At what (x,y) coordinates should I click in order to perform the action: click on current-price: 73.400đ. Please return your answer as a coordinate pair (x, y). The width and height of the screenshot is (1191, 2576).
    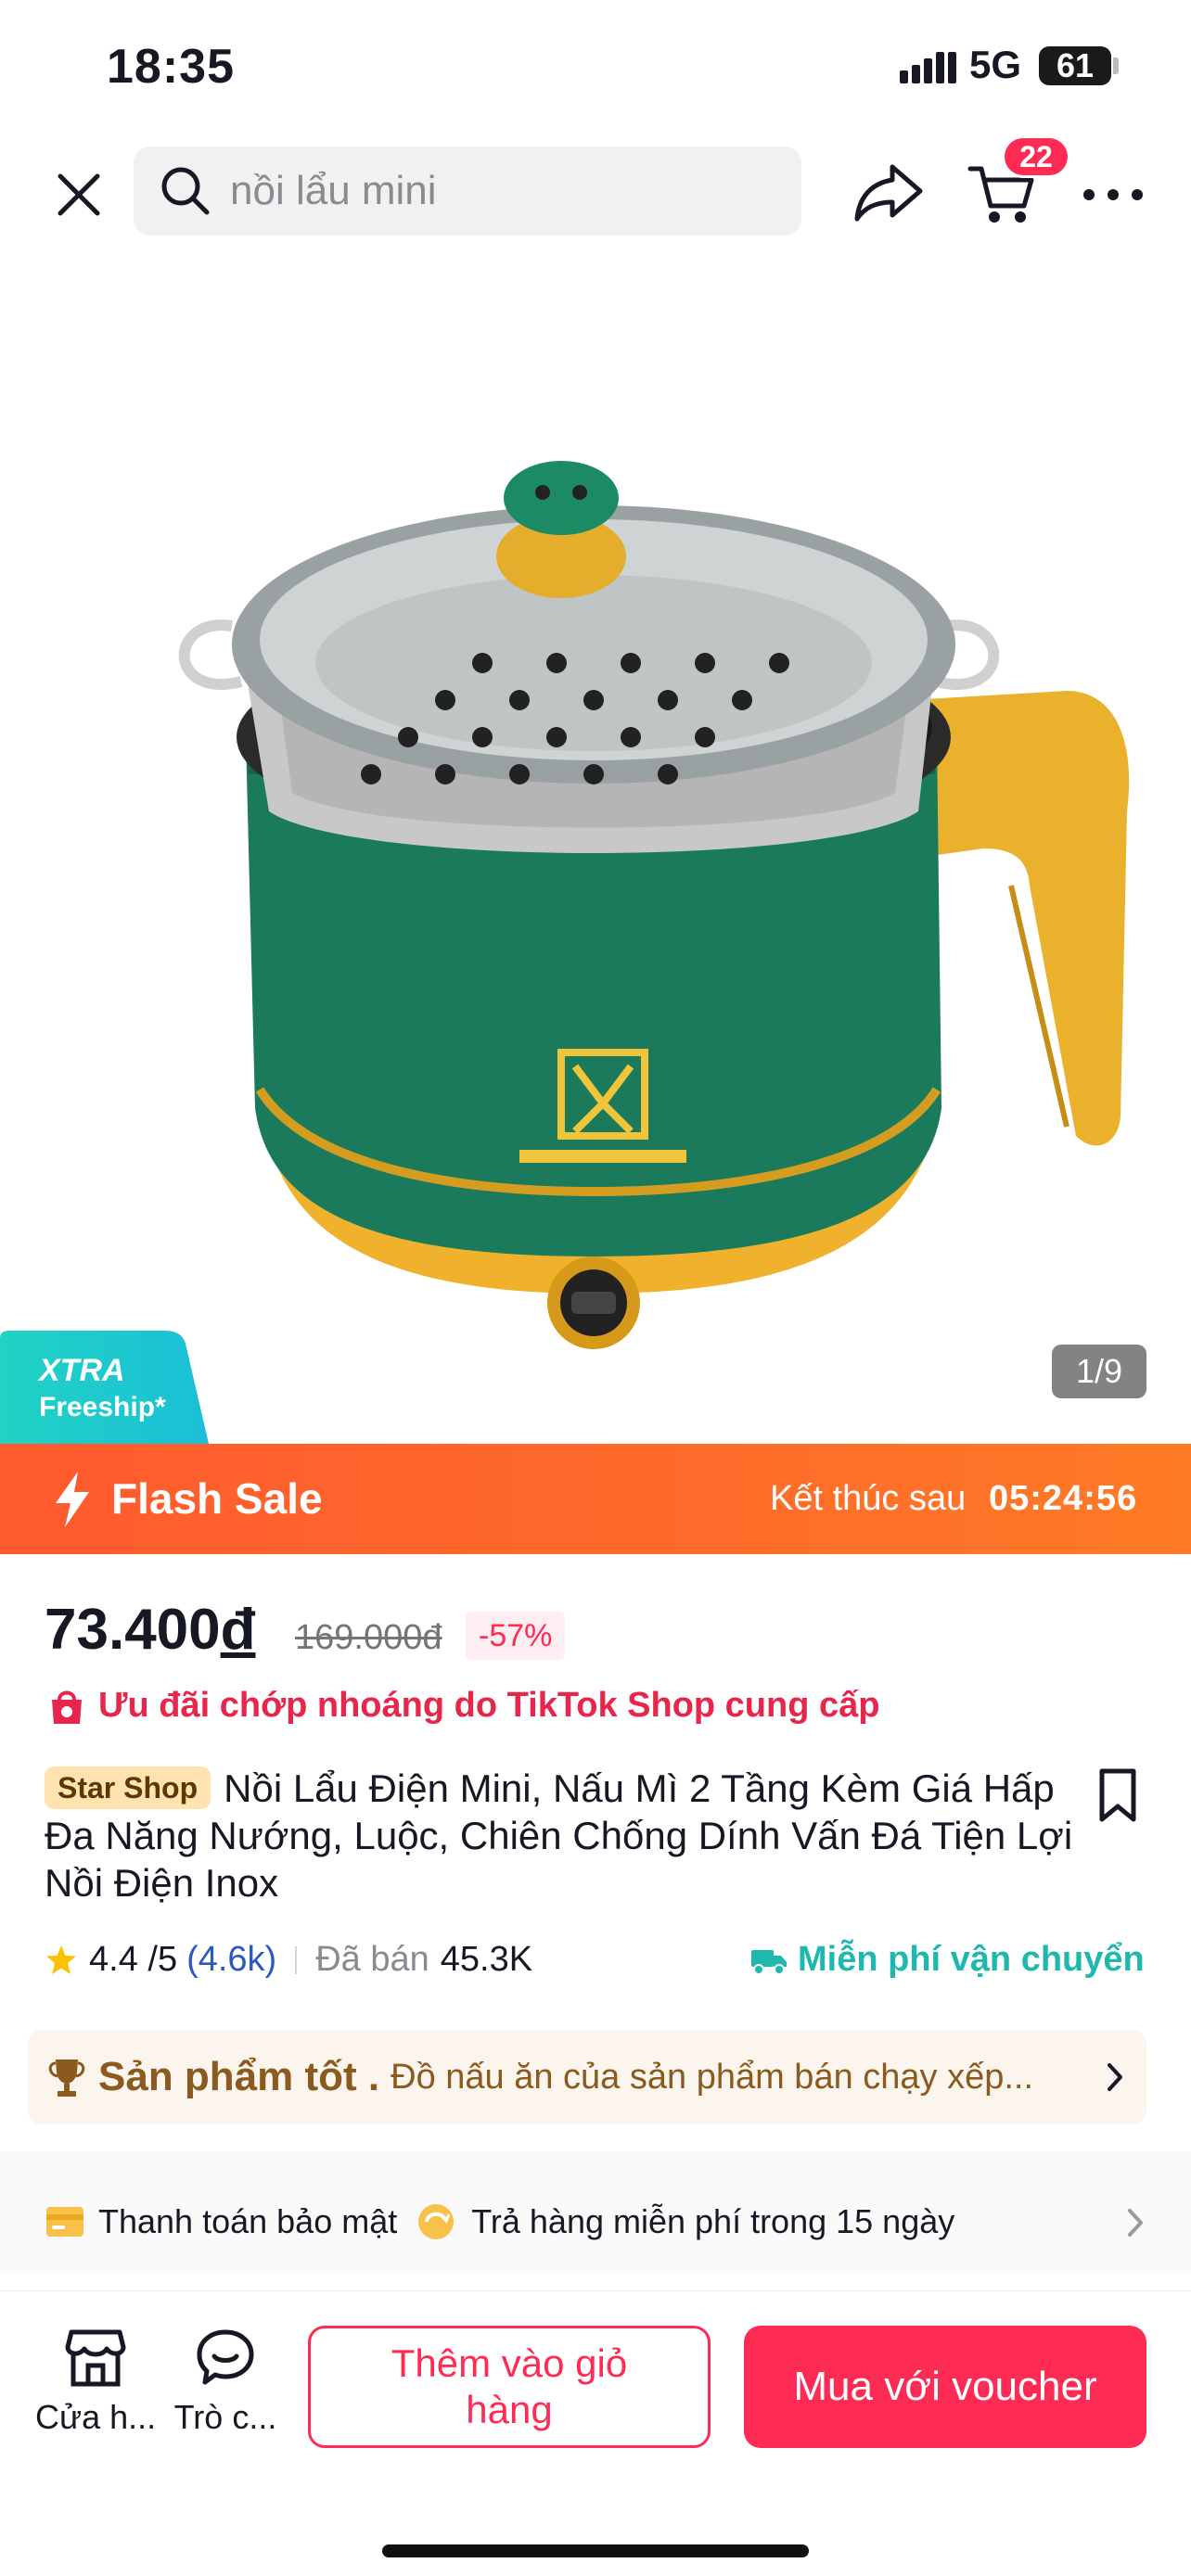
    Looking at the image, I should click on (151, 1630).